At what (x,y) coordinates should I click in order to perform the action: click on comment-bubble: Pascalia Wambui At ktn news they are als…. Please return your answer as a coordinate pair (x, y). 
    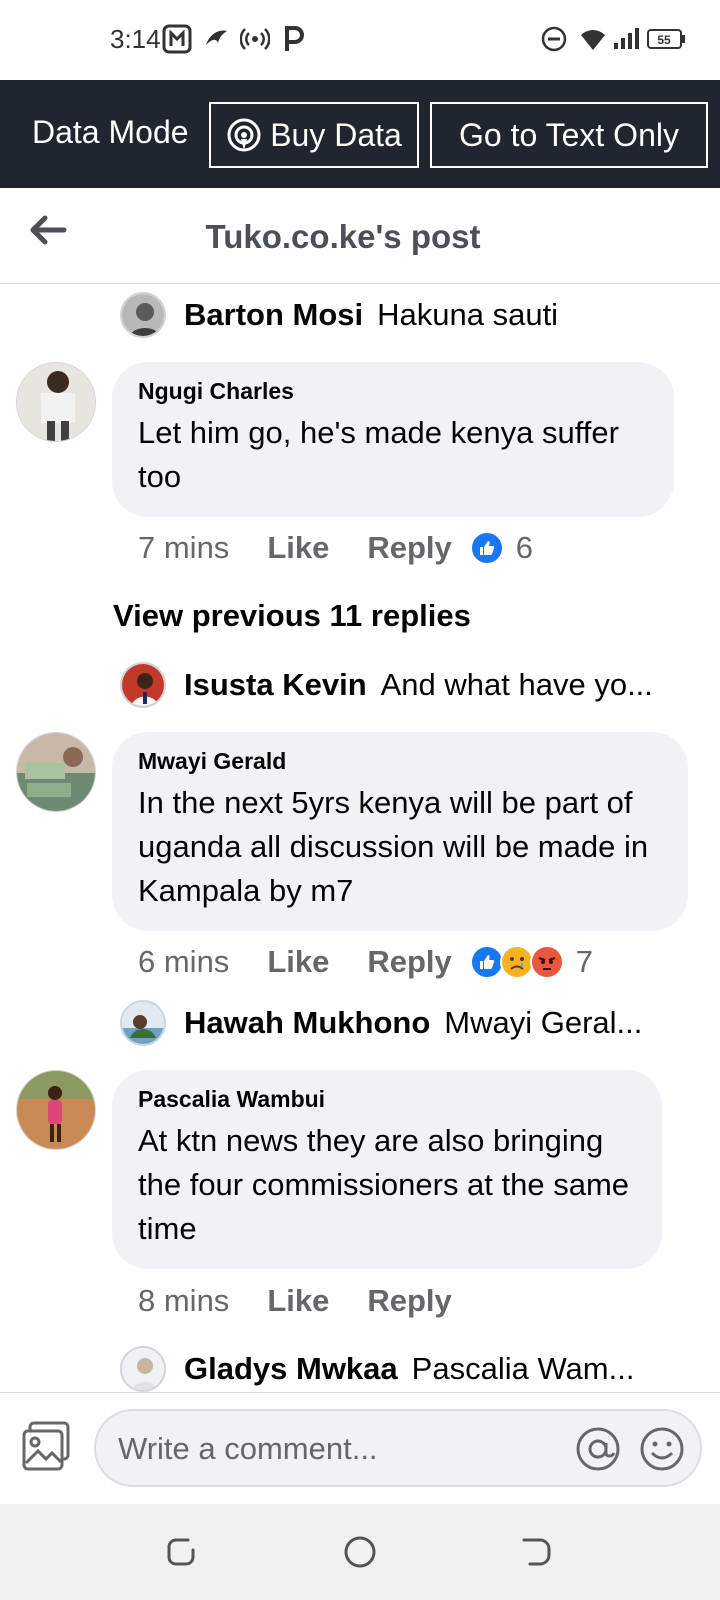
    Looking at the image, I should click on (387, 1169).